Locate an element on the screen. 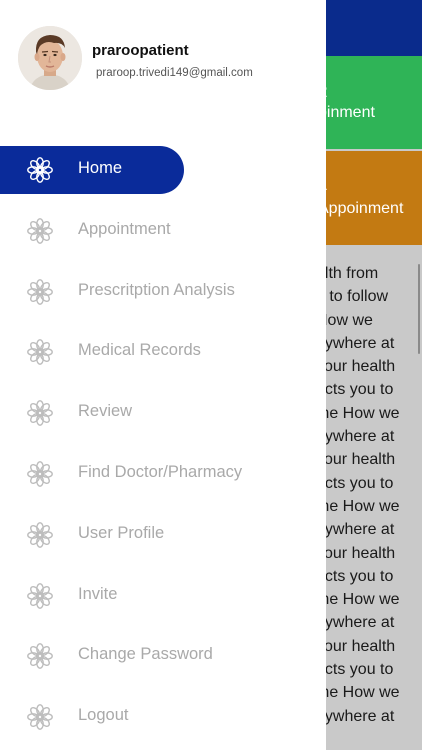  menu-item-label: Appointment is located at coordinates (124, 228).